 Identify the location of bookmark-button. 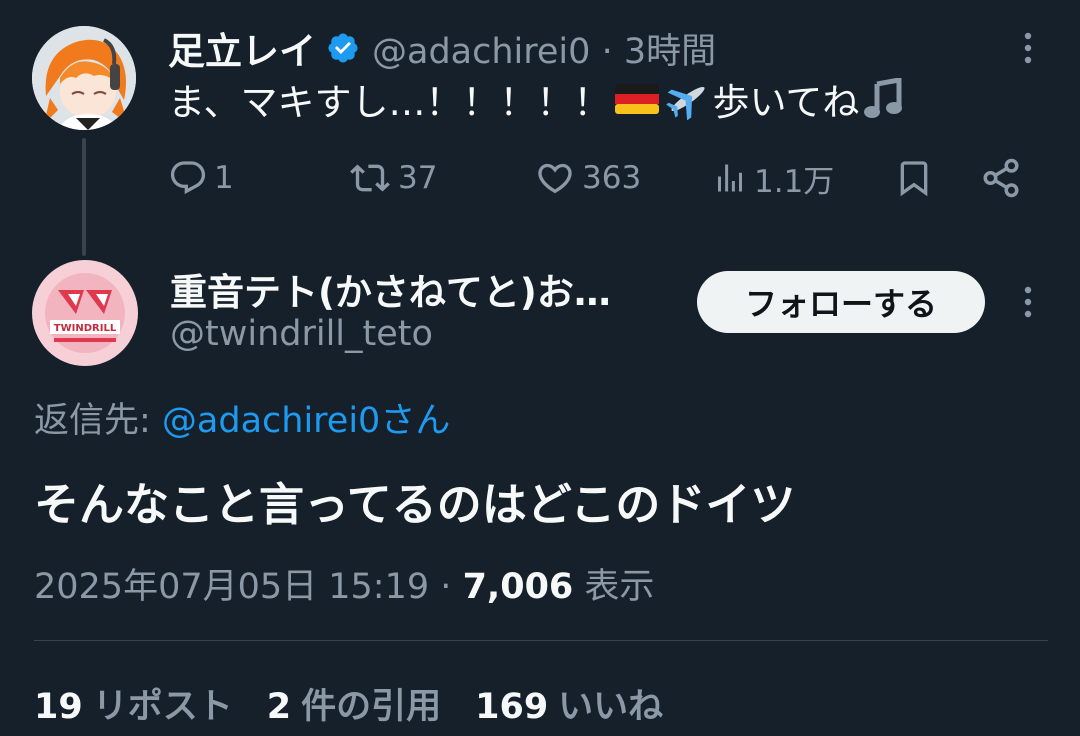
(917, 178).